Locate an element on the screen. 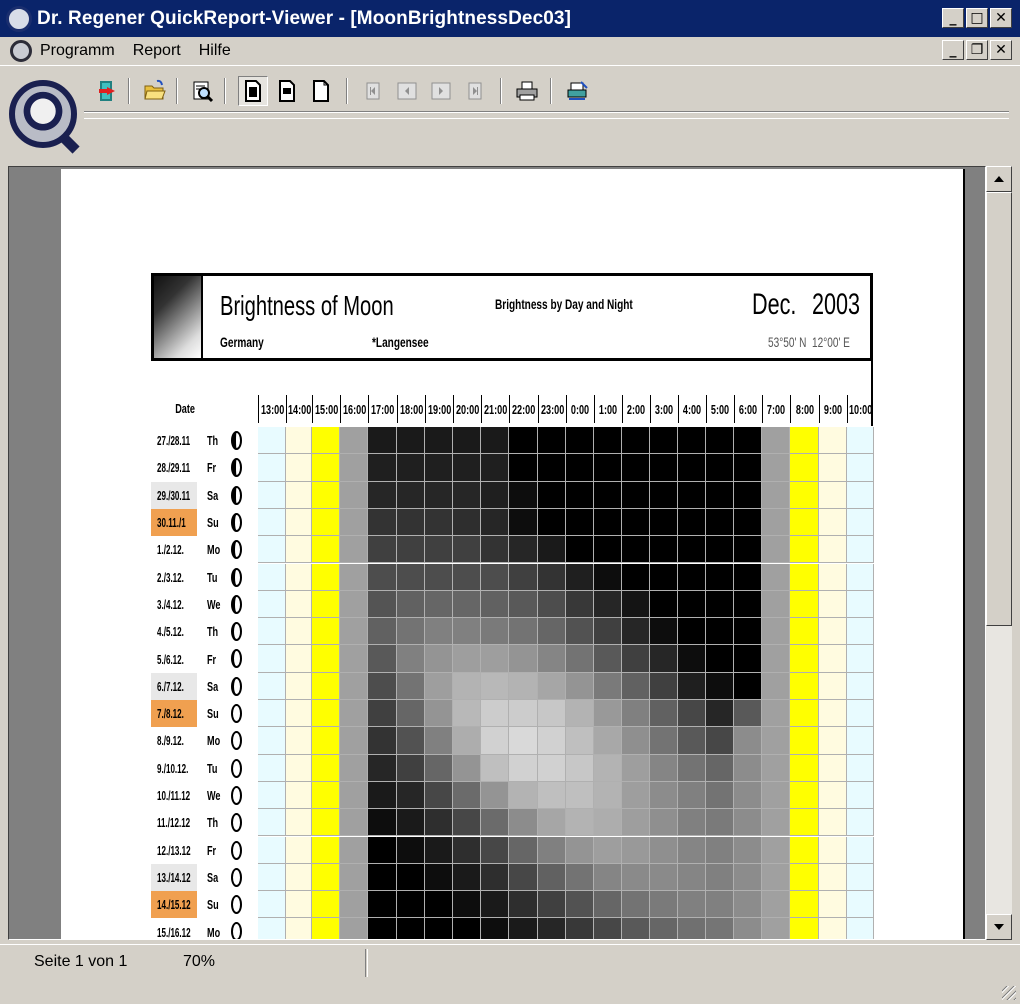 This screenshot has width=1020, height=1004. document-icon is located at coordinates (21, 51).